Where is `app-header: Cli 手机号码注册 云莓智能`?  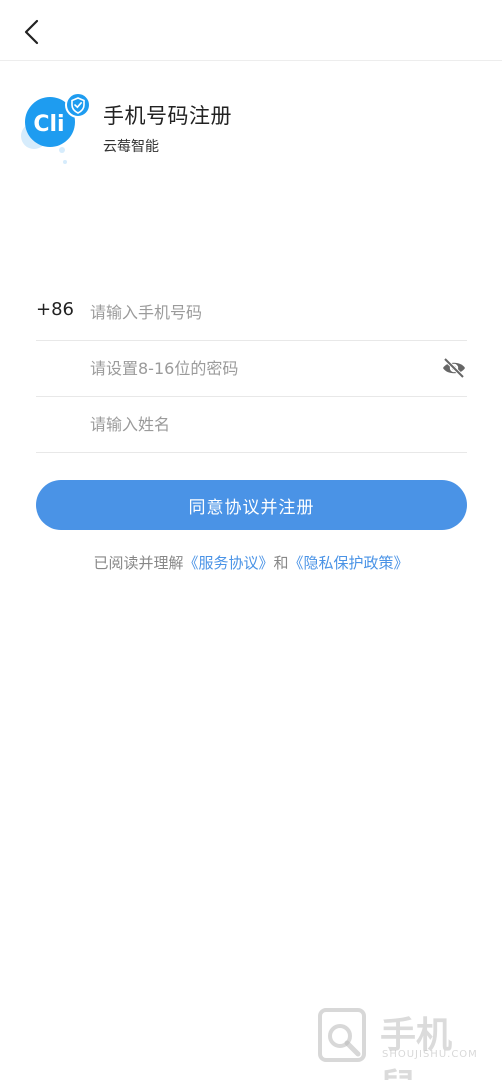 app-header: Cli 手机号码注册 云莓智能 is located at coordinates (248, 130).